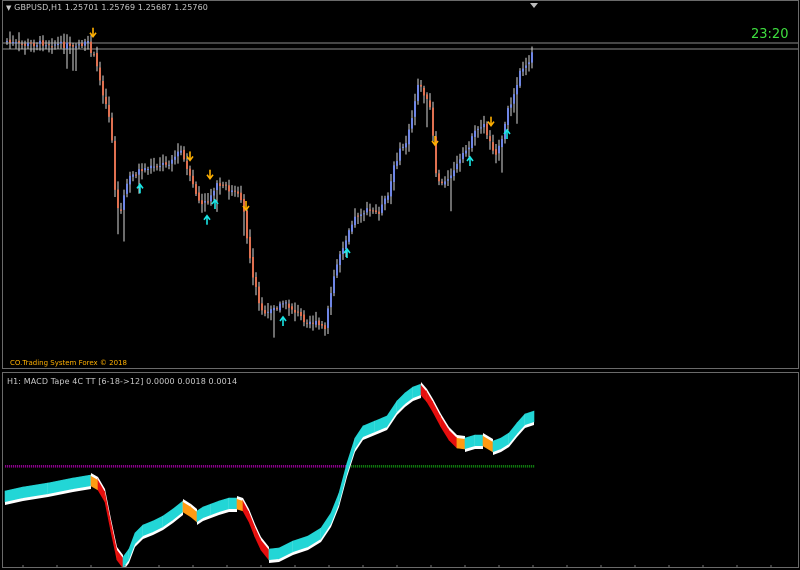  I want to click on dropdown-triangle-icon: ▼, so click(8, 8).